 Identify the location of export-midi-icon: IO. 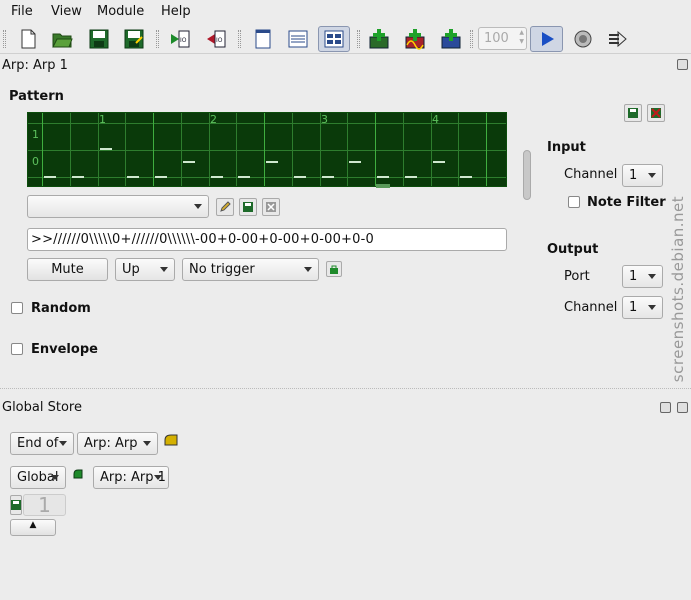
(216, 39).